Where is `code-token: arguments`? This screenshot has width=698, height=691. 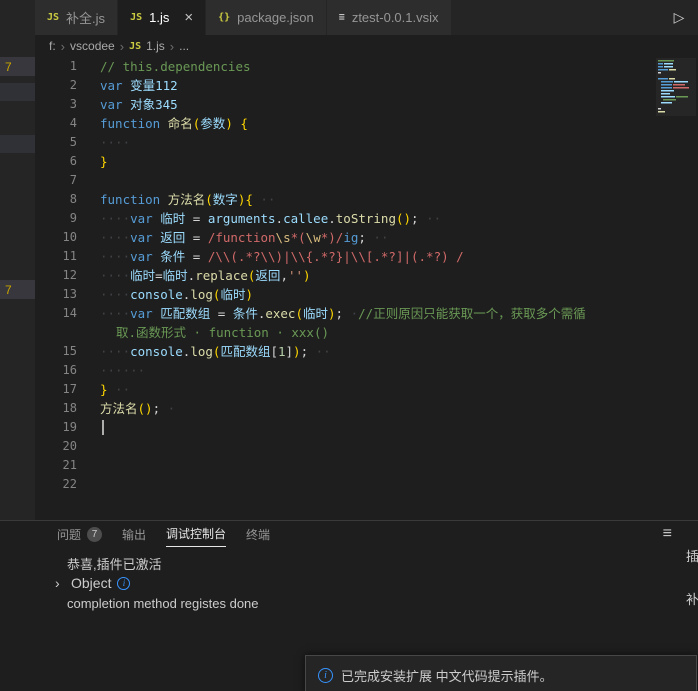
code-token: arguments is located at coordinates (241, 218).